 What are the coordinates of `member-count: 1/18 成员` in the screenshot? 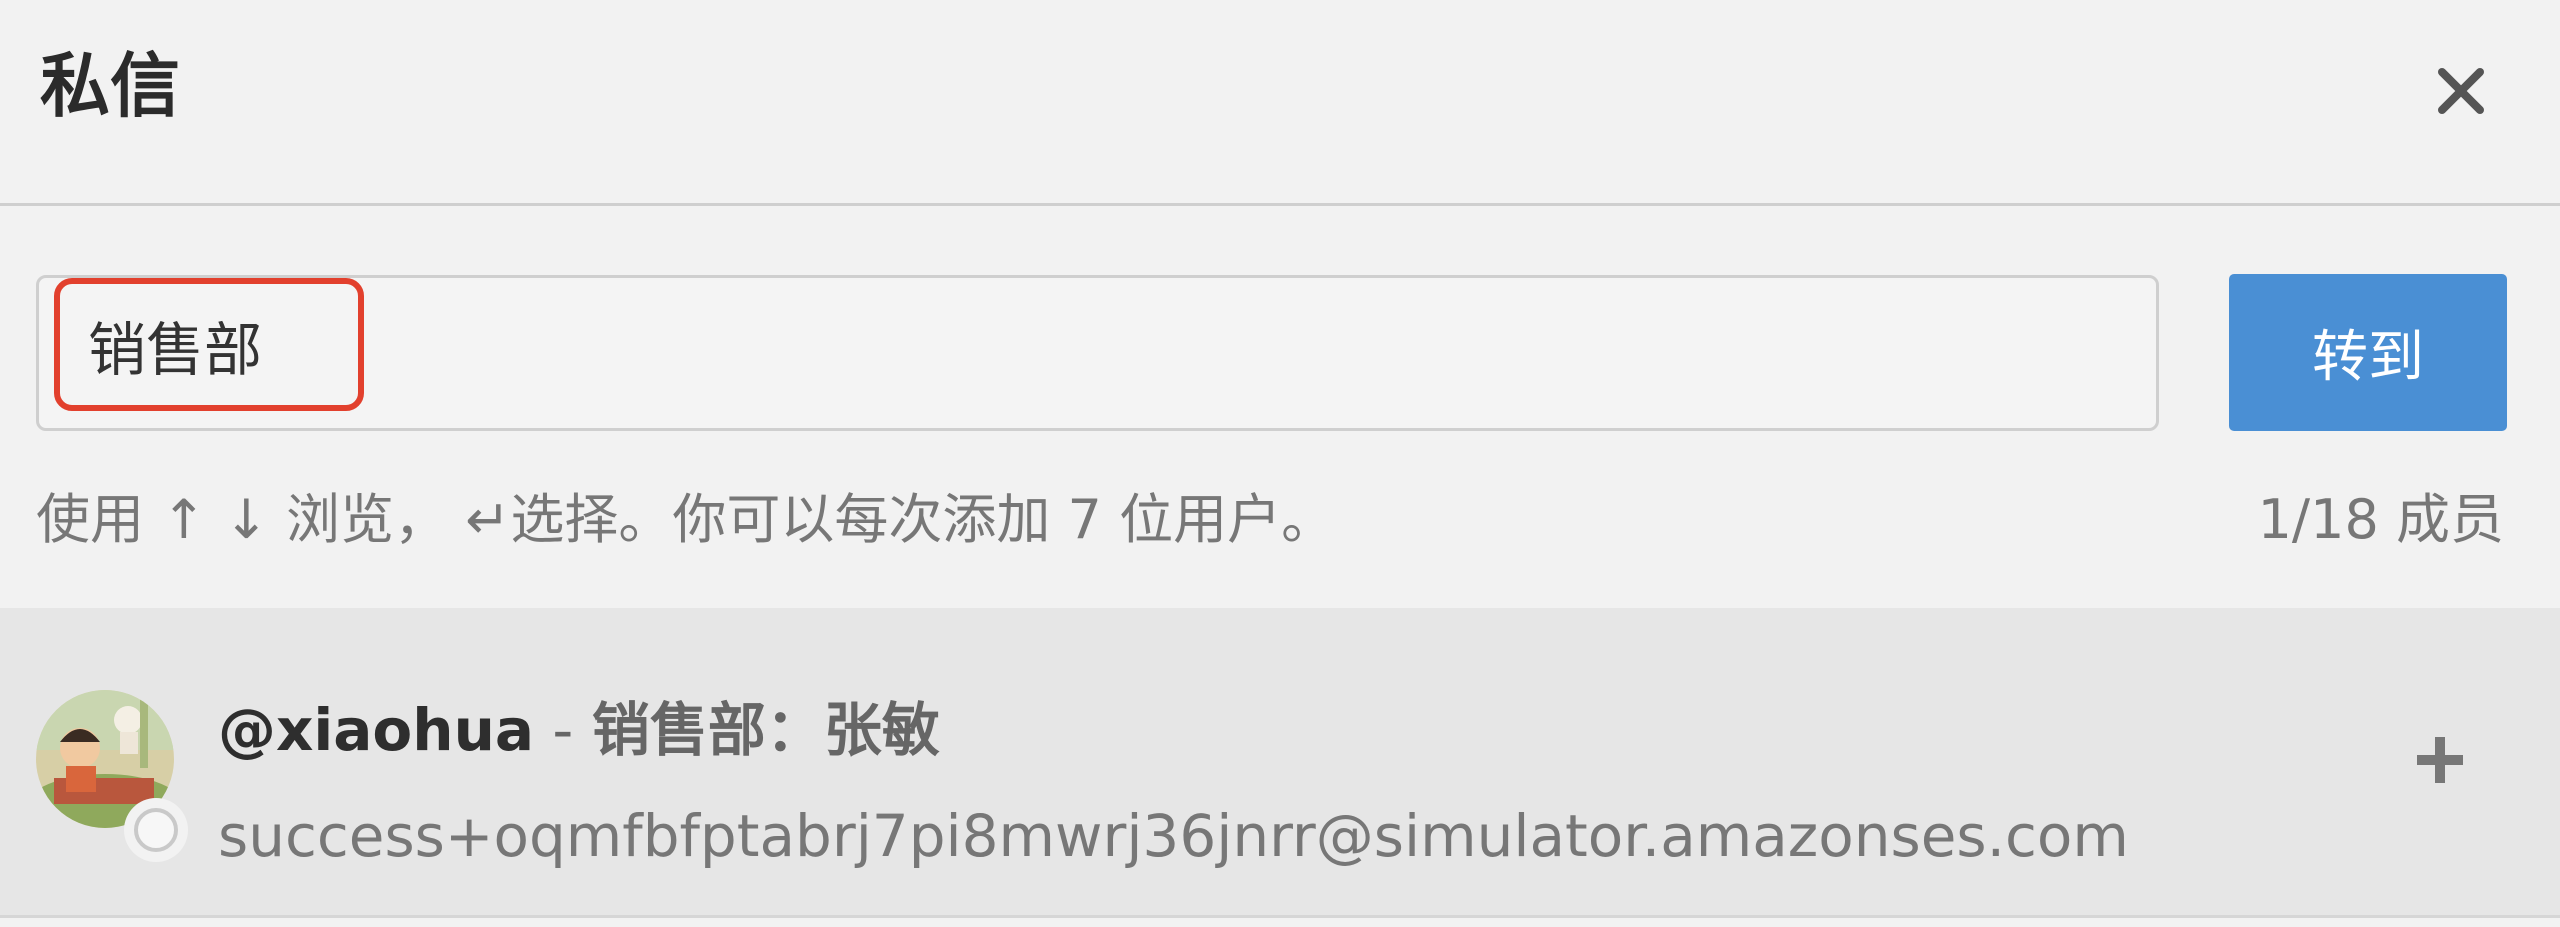 It's located at (2380, 519).